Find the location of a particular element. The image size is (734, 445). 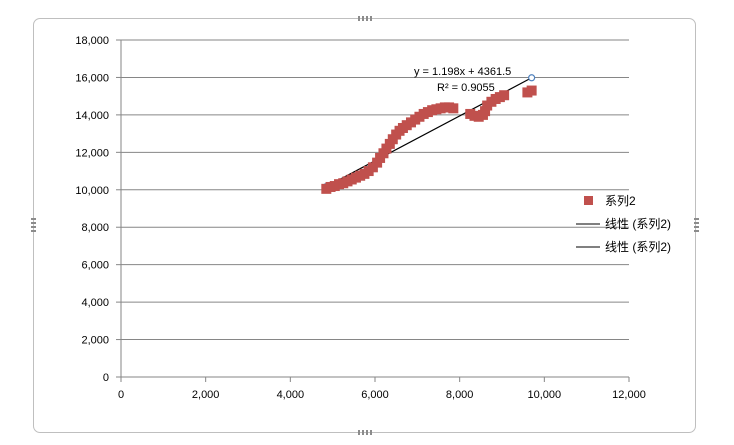

y-tick-label-0: 0 is located at coordinates (106, 378).